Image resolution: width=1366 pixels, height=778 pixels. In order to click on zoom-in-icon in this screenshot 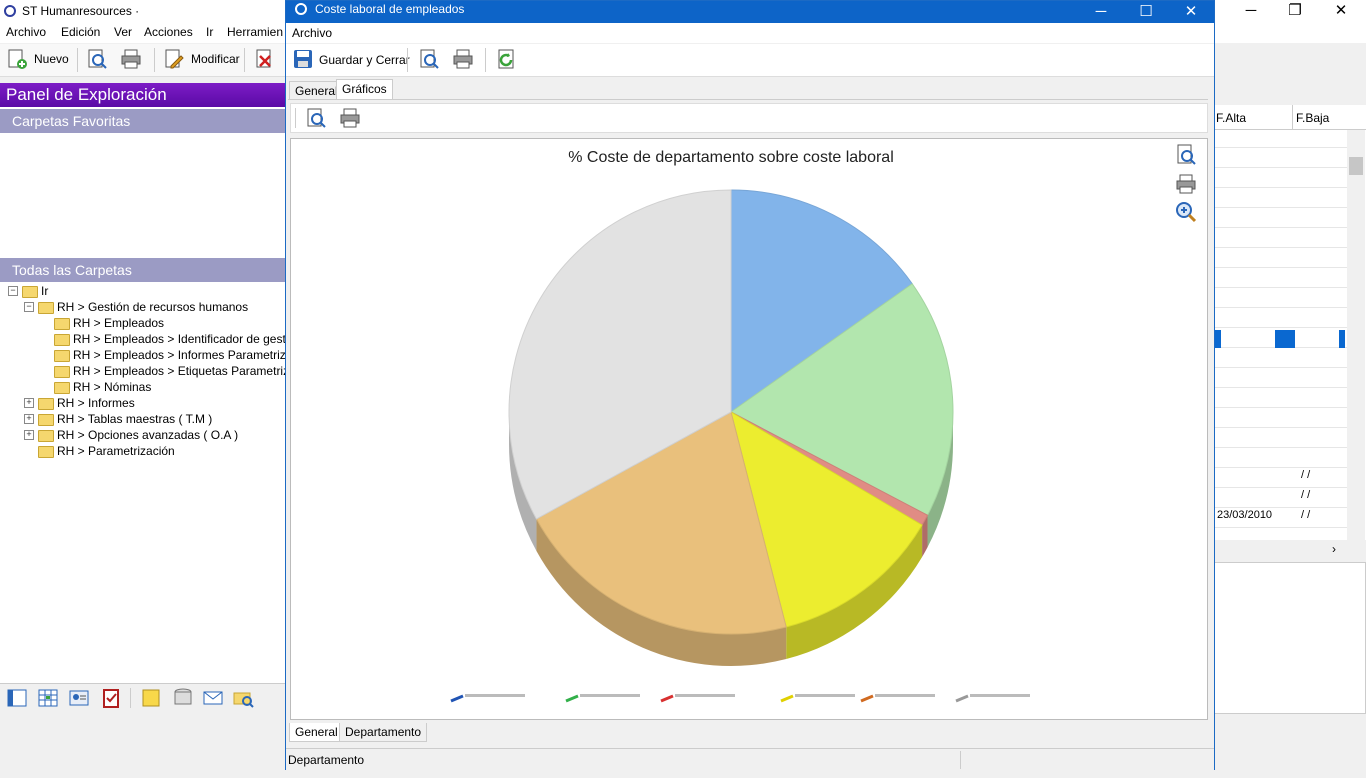, I will do `click(1186, 212)`.